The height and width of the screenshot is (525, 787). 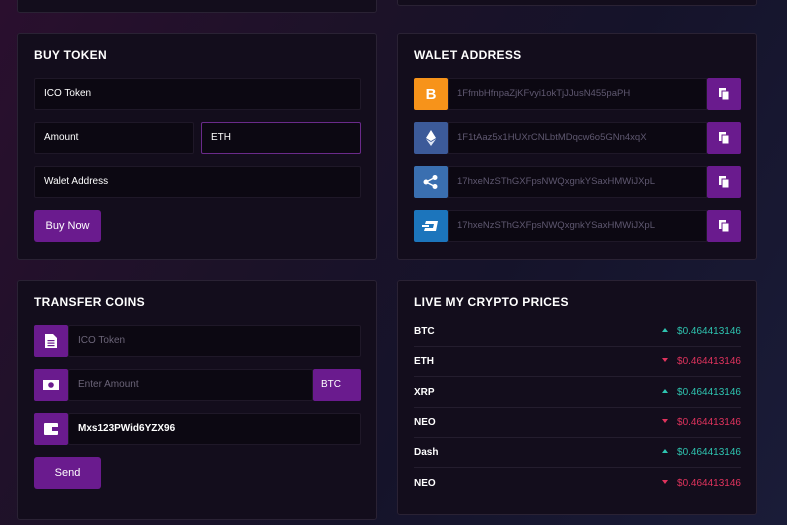 I want to click on price-symbol: XRP, so click(x=424, y=392).